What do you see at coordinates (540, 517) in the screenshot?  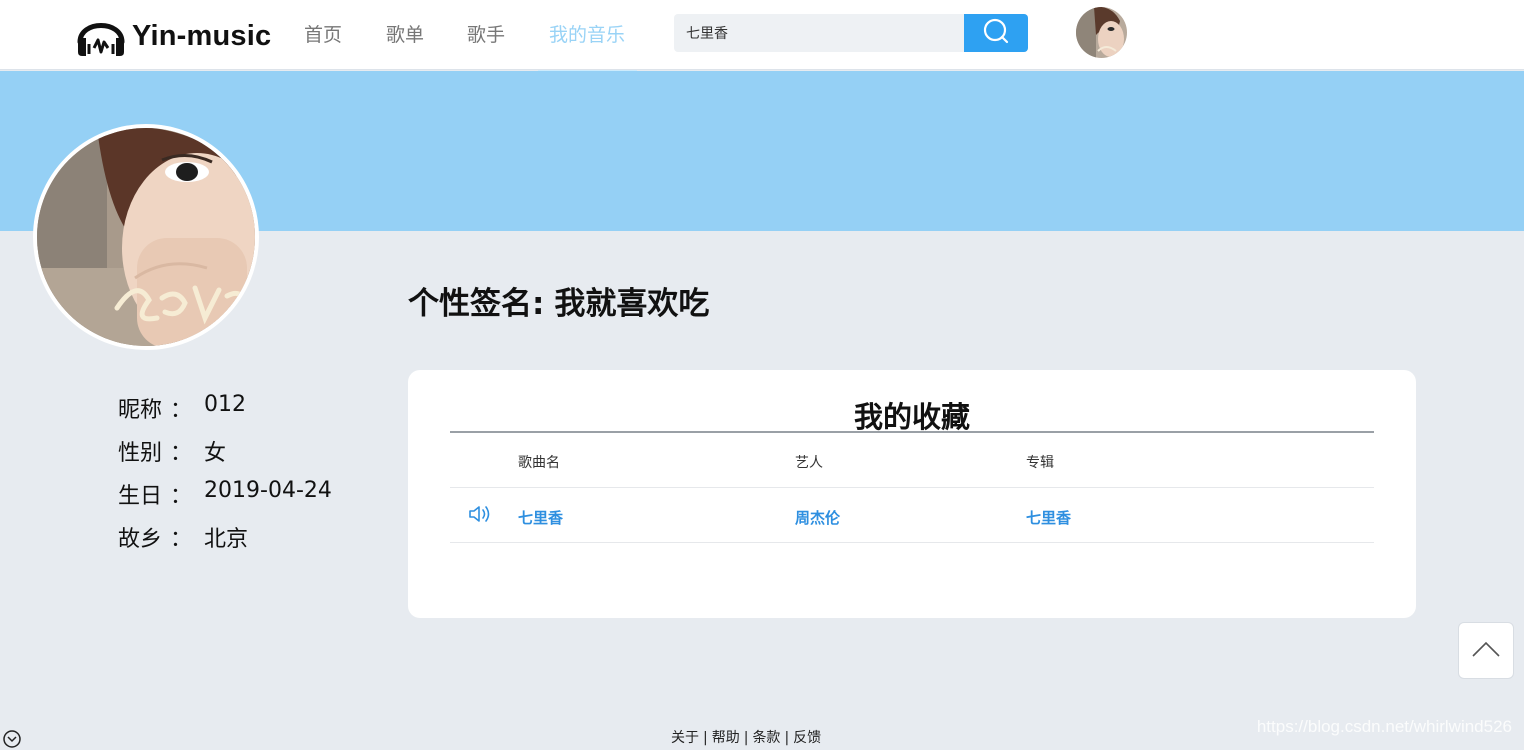 I see `song-title-link: 七里香` at bounding box center [540, 517].